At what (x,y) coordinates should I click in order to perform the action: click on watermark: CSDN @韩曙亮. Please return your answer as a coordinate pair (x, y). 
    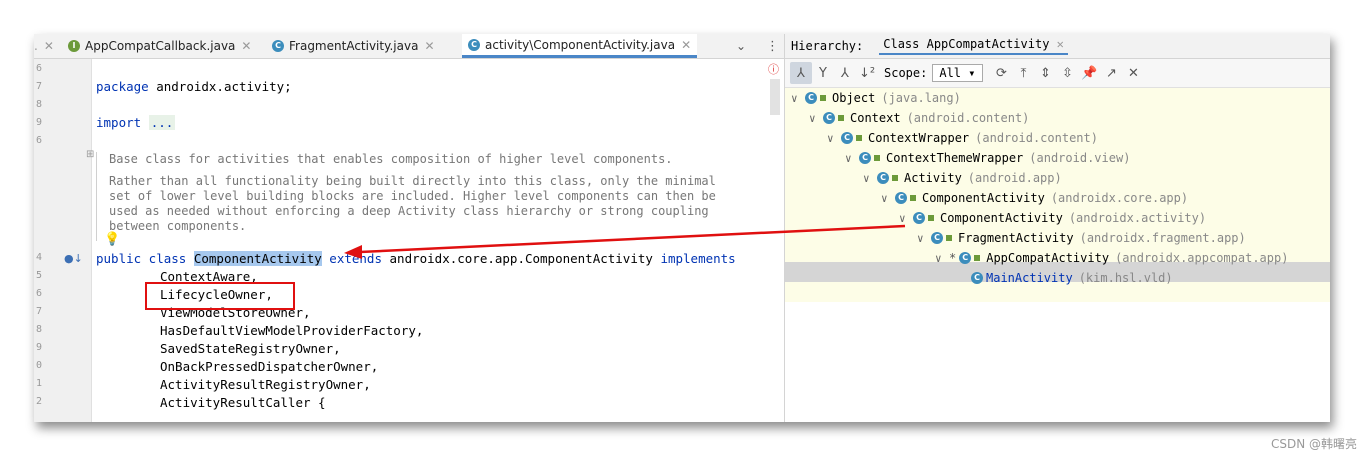
    Looking at the image, I should click on (1313, 444).